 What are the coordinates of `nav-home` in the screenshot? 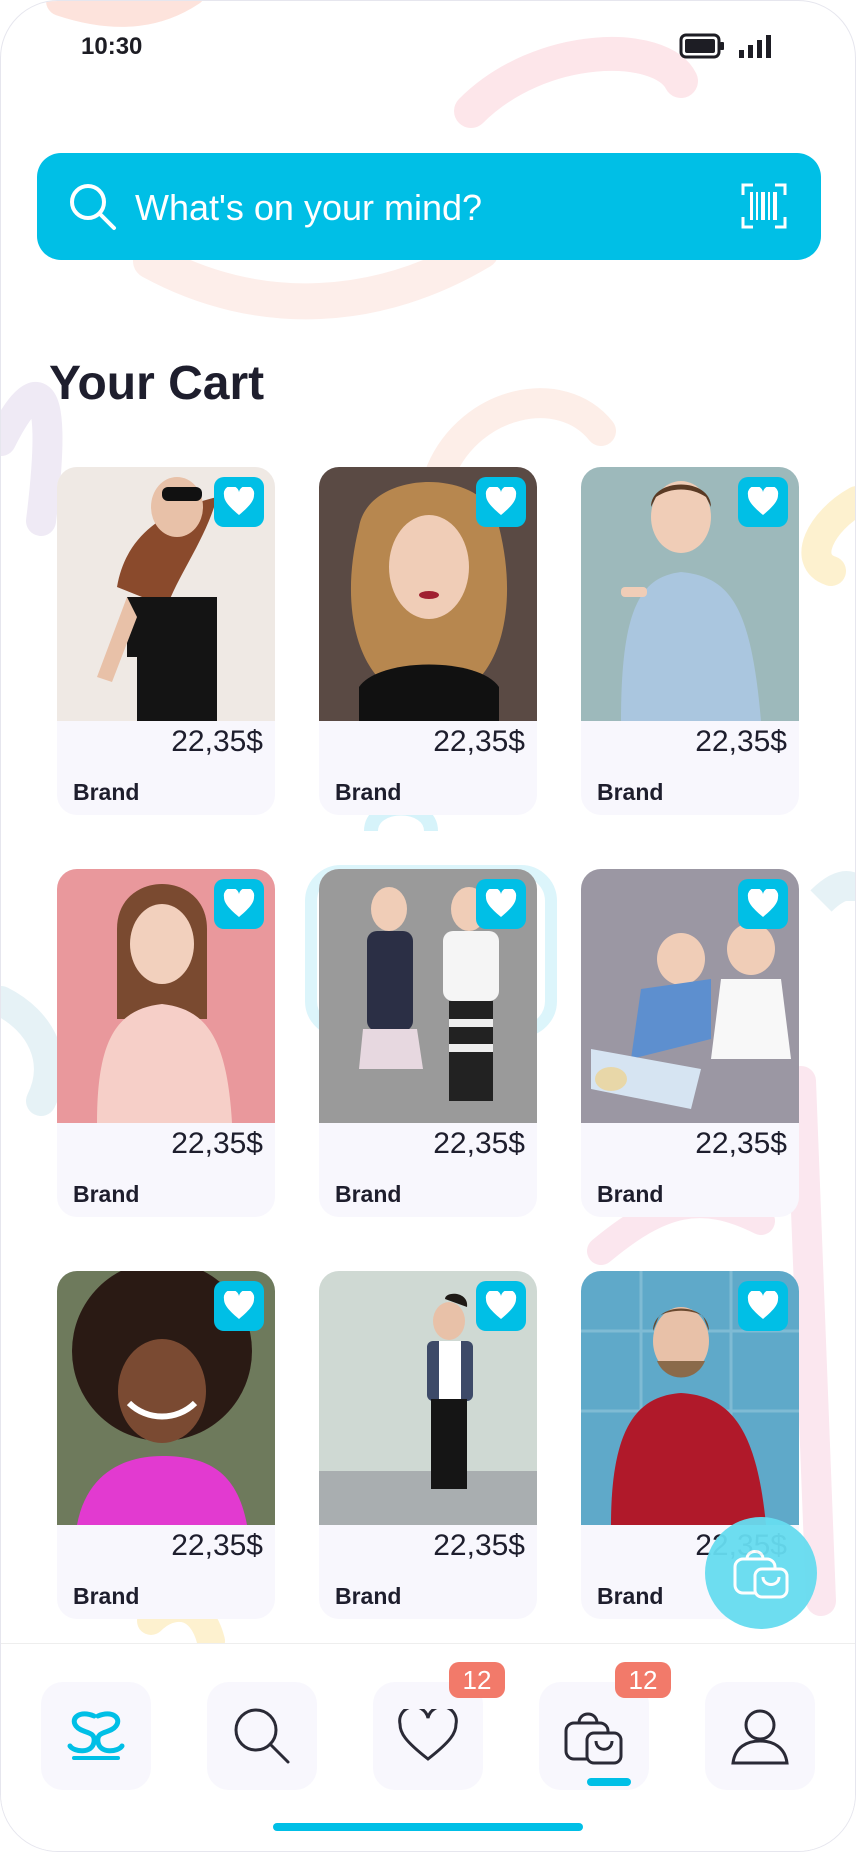 It's located at (96, 1736).